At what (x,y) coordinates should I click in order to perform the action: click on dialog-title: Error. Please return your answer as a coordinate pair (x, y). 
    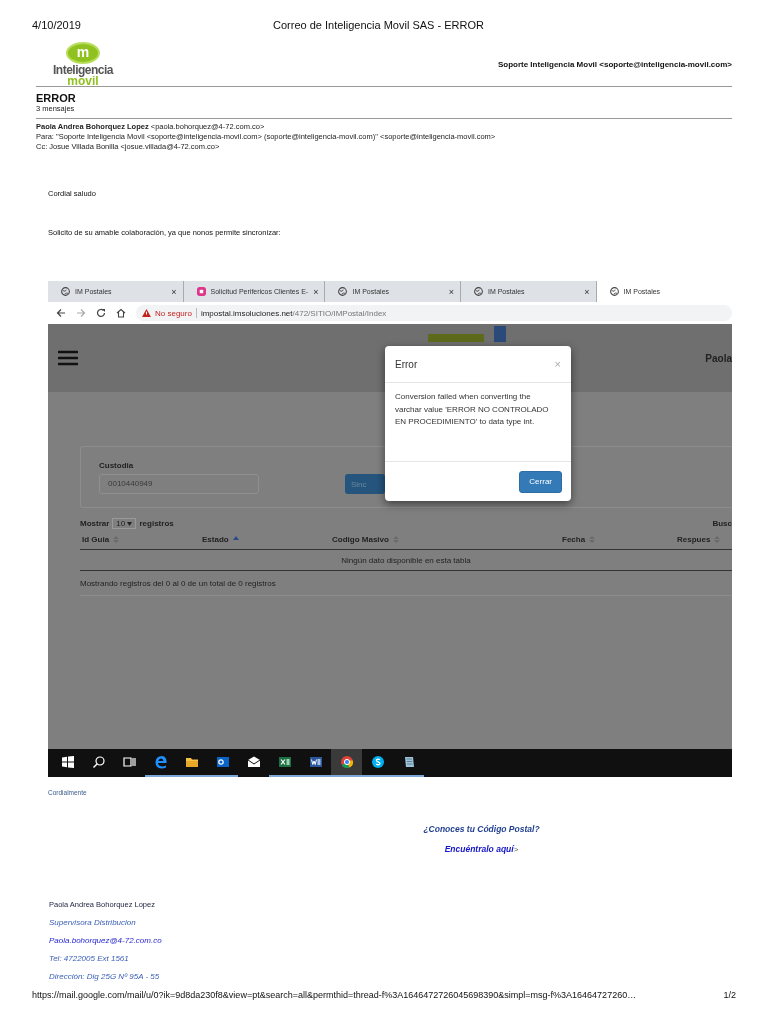
    Looking at the image, I should click on (406, 364).